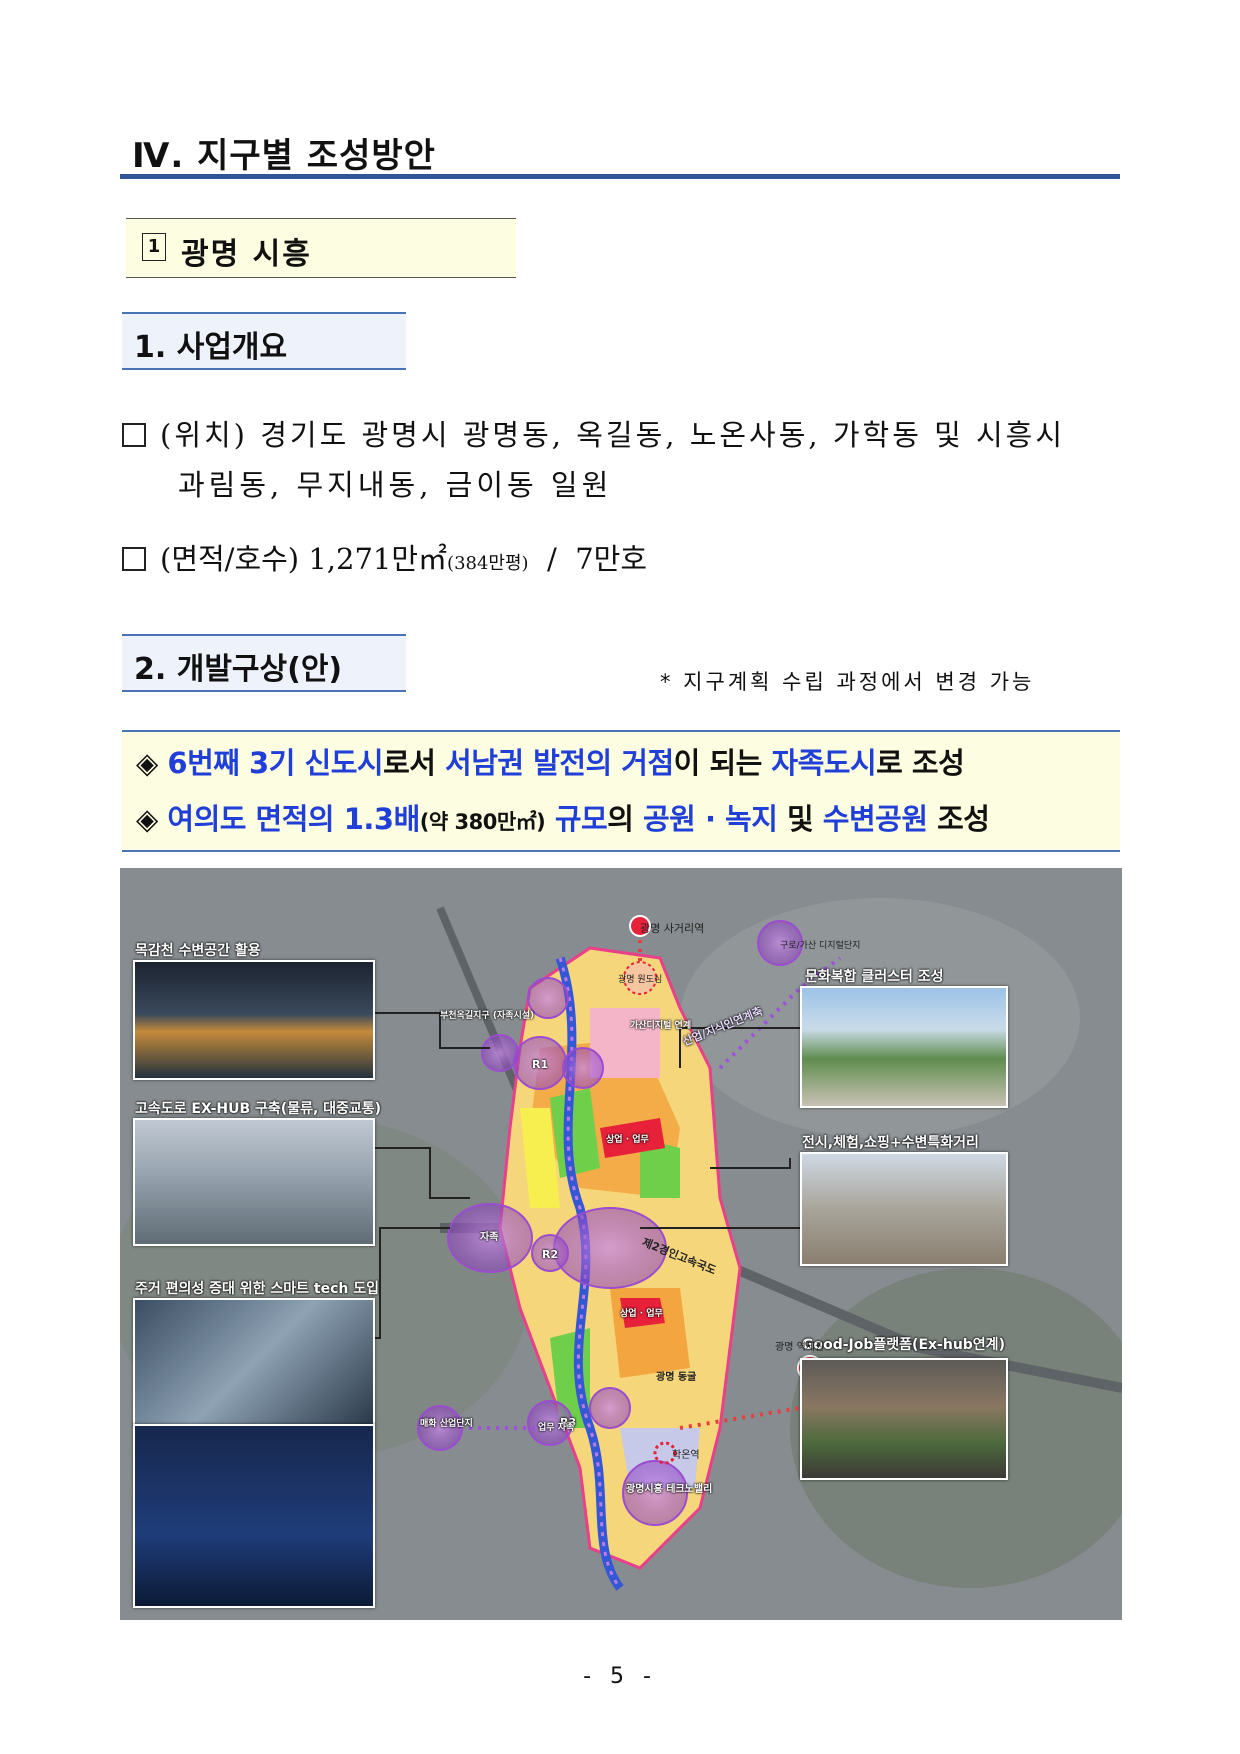 The height and width of the screenshot is (1754, 1240). What do you see at coordinates (556, 1428) in the screenshot?
I see `label-business: 업무 자족` at bounding box center [556, 1428].